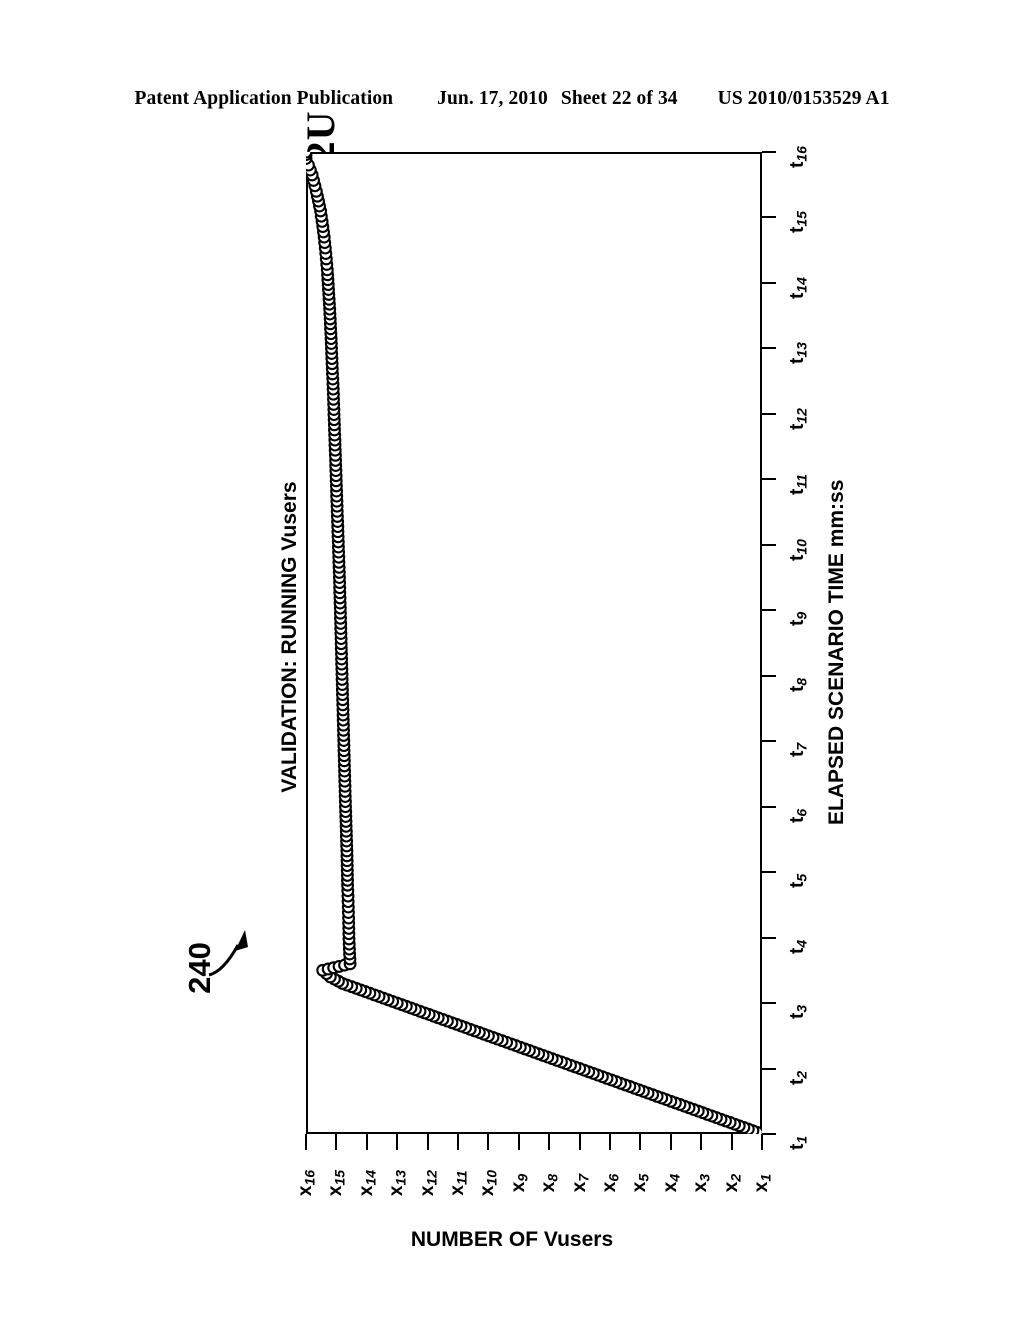 The height and width of the screenshot is (1320, 1024). Describe the element at coordinates (367, 1183) in the screenshot. I see `vusers-axis-tick-label: x14` at that location.